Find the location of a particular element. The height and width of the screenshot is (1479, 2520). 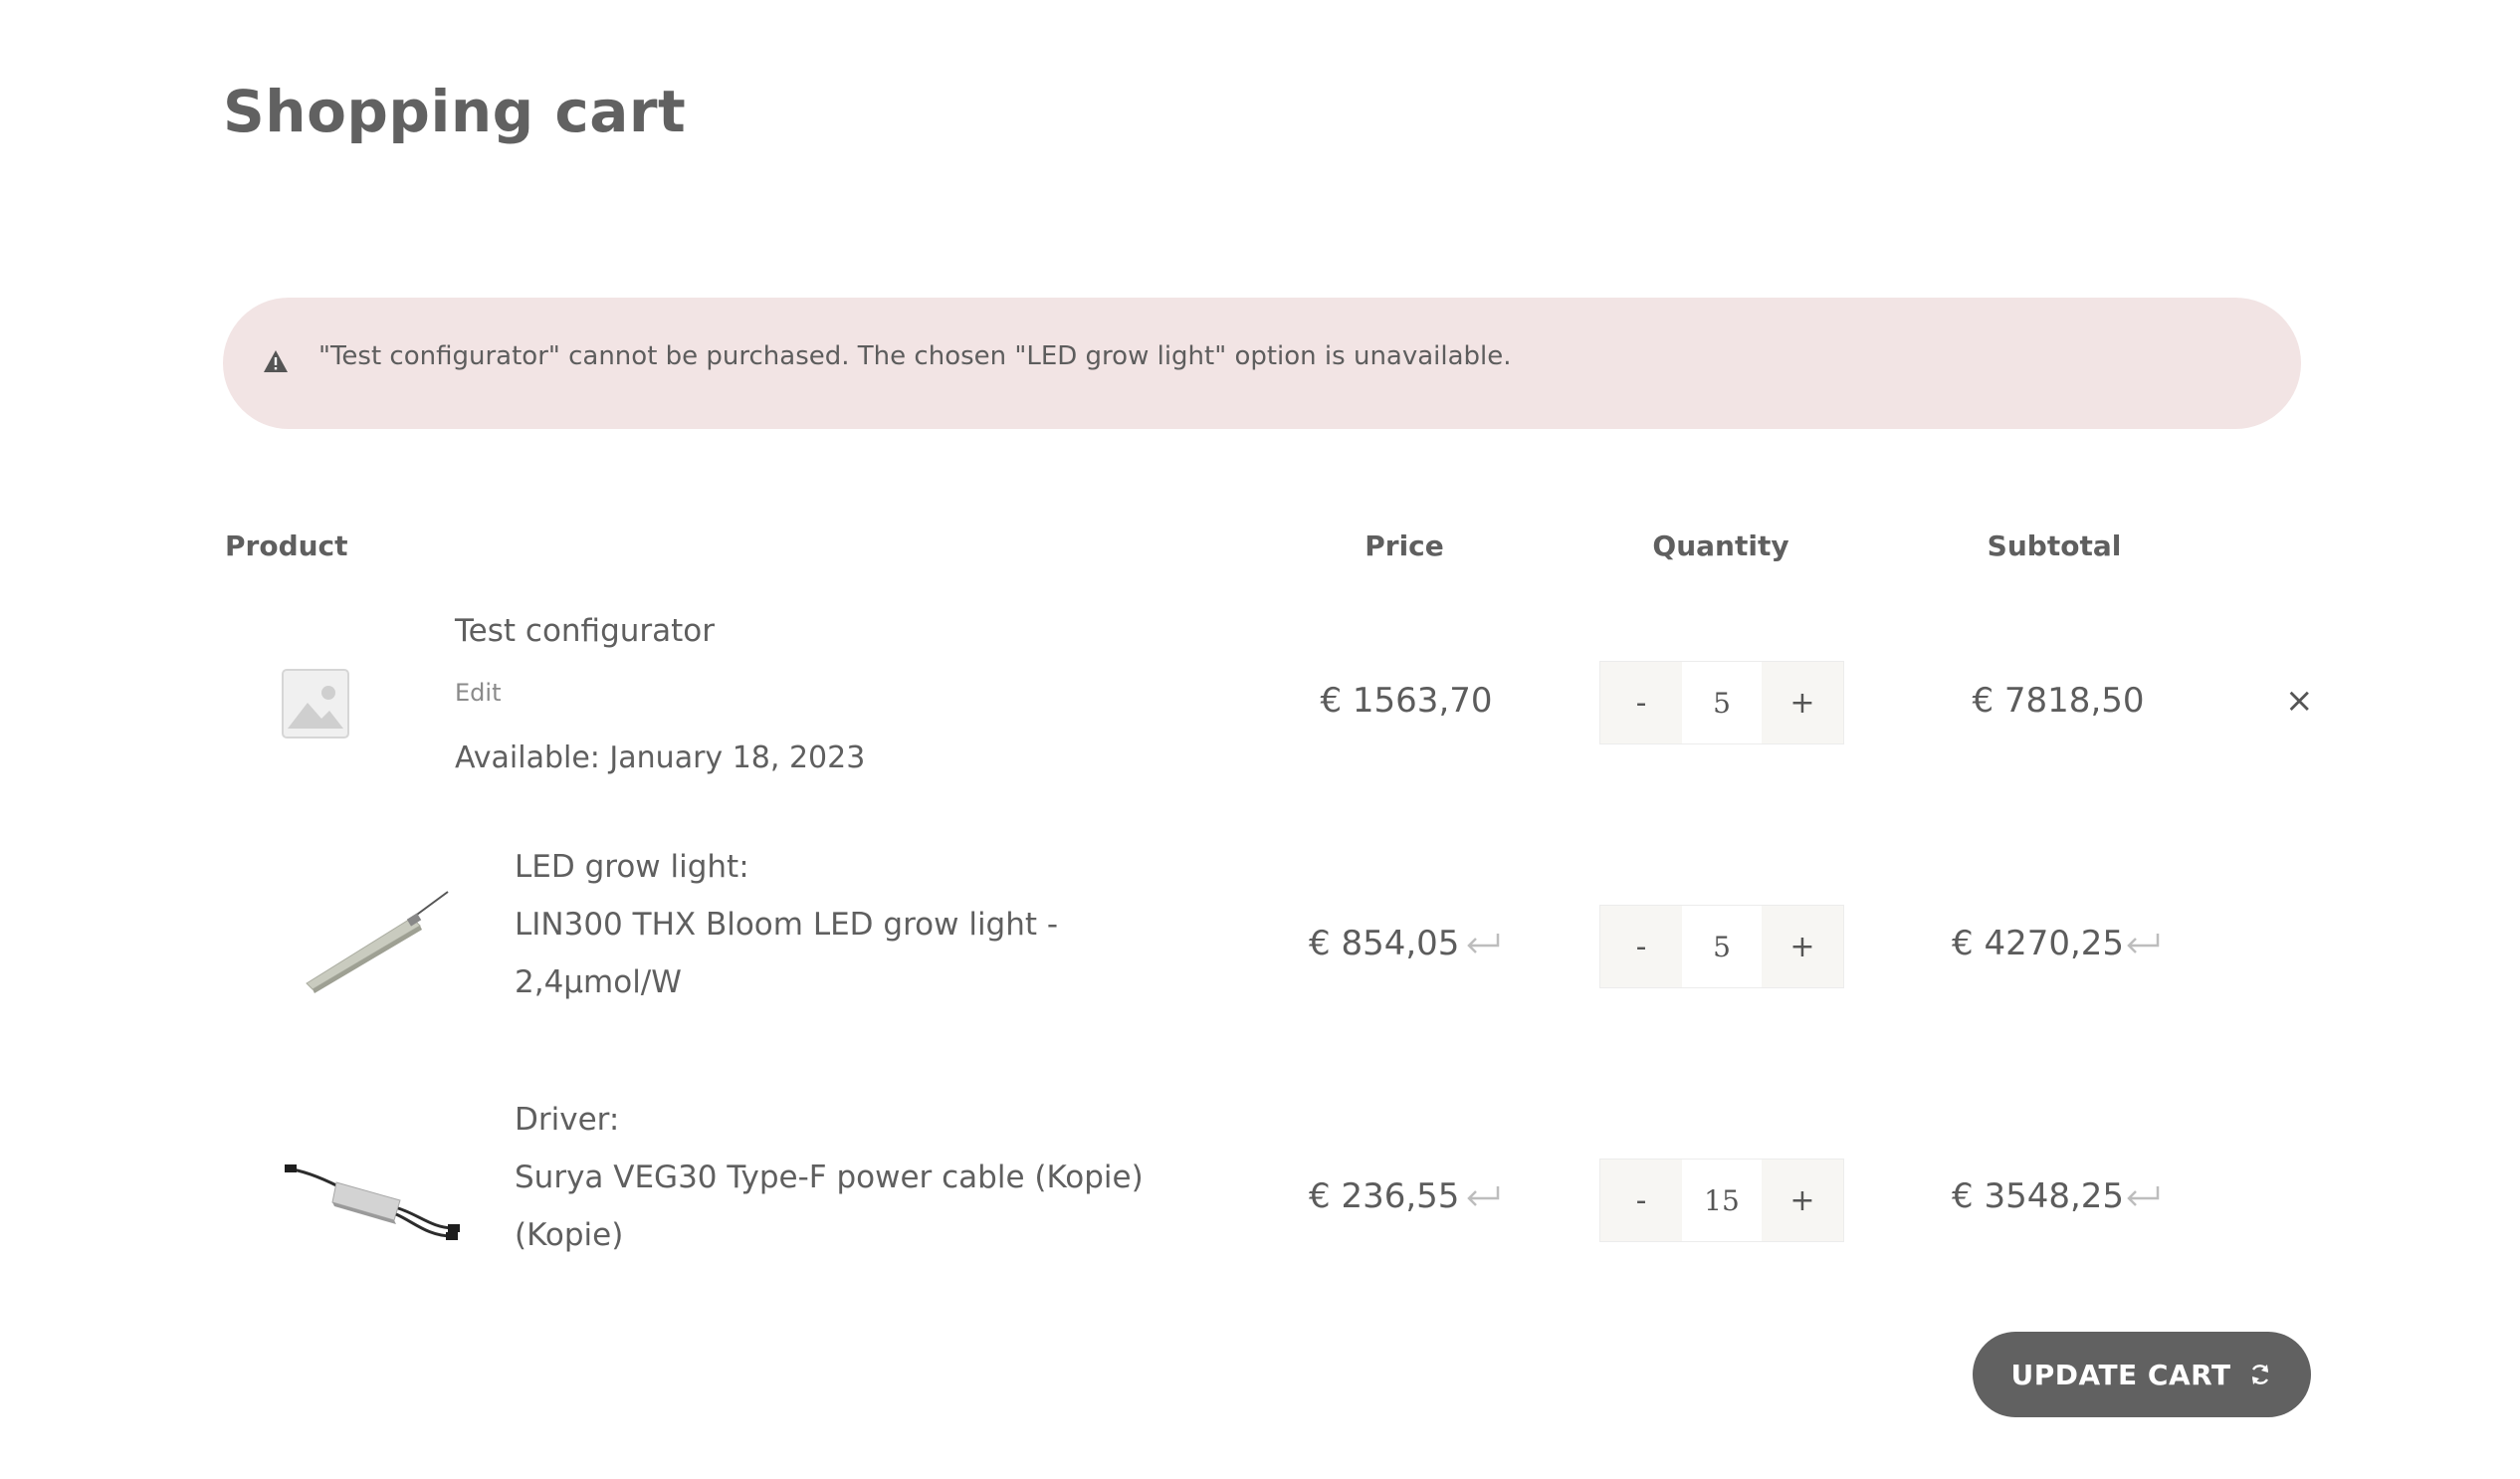

header-subtotal: Subtotal is located at coordinates (2054, 545).